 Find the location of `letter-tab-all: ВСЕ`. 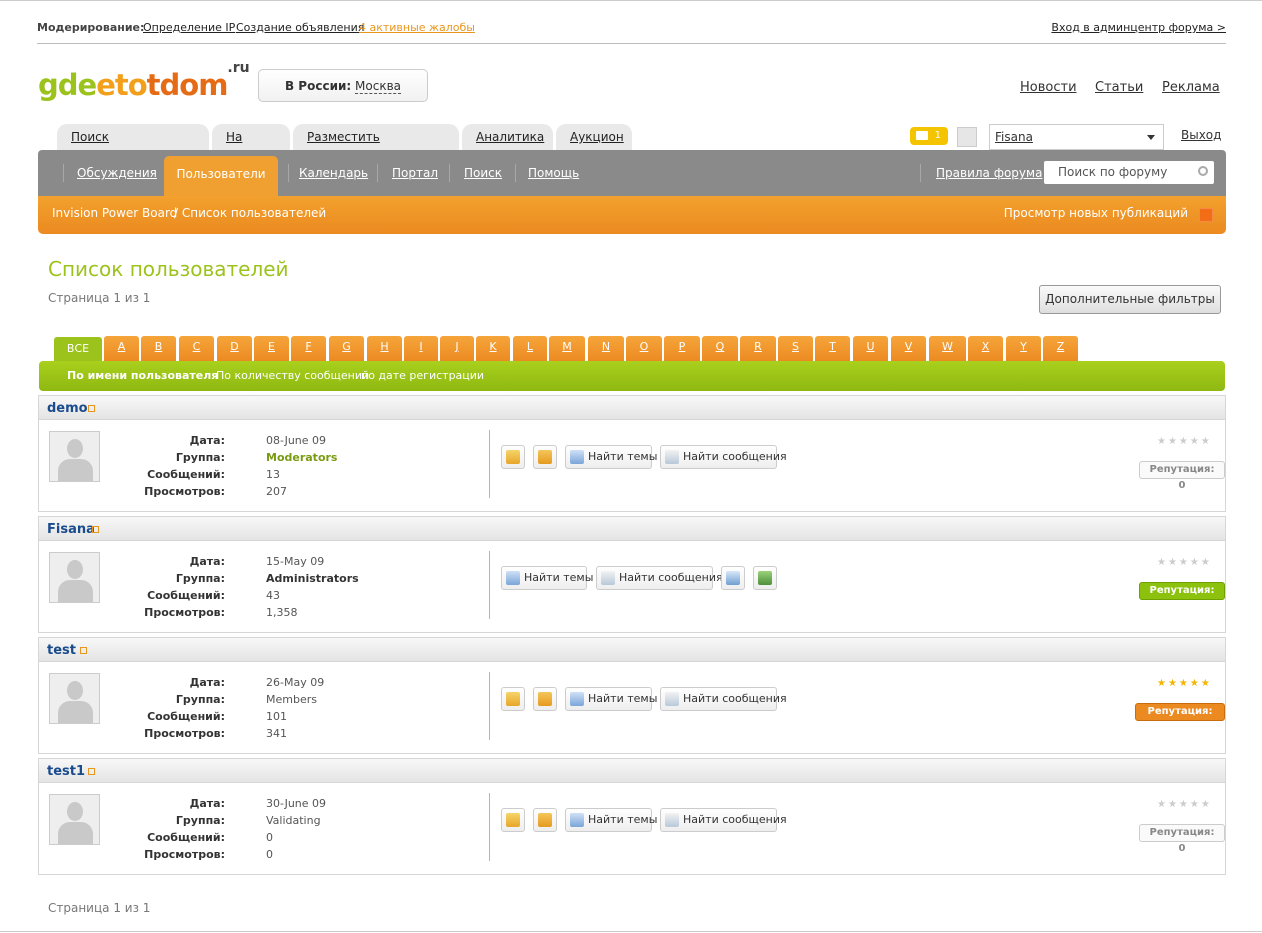

letter-tab-all: ВСЕ is located at coordinates (78, 349).